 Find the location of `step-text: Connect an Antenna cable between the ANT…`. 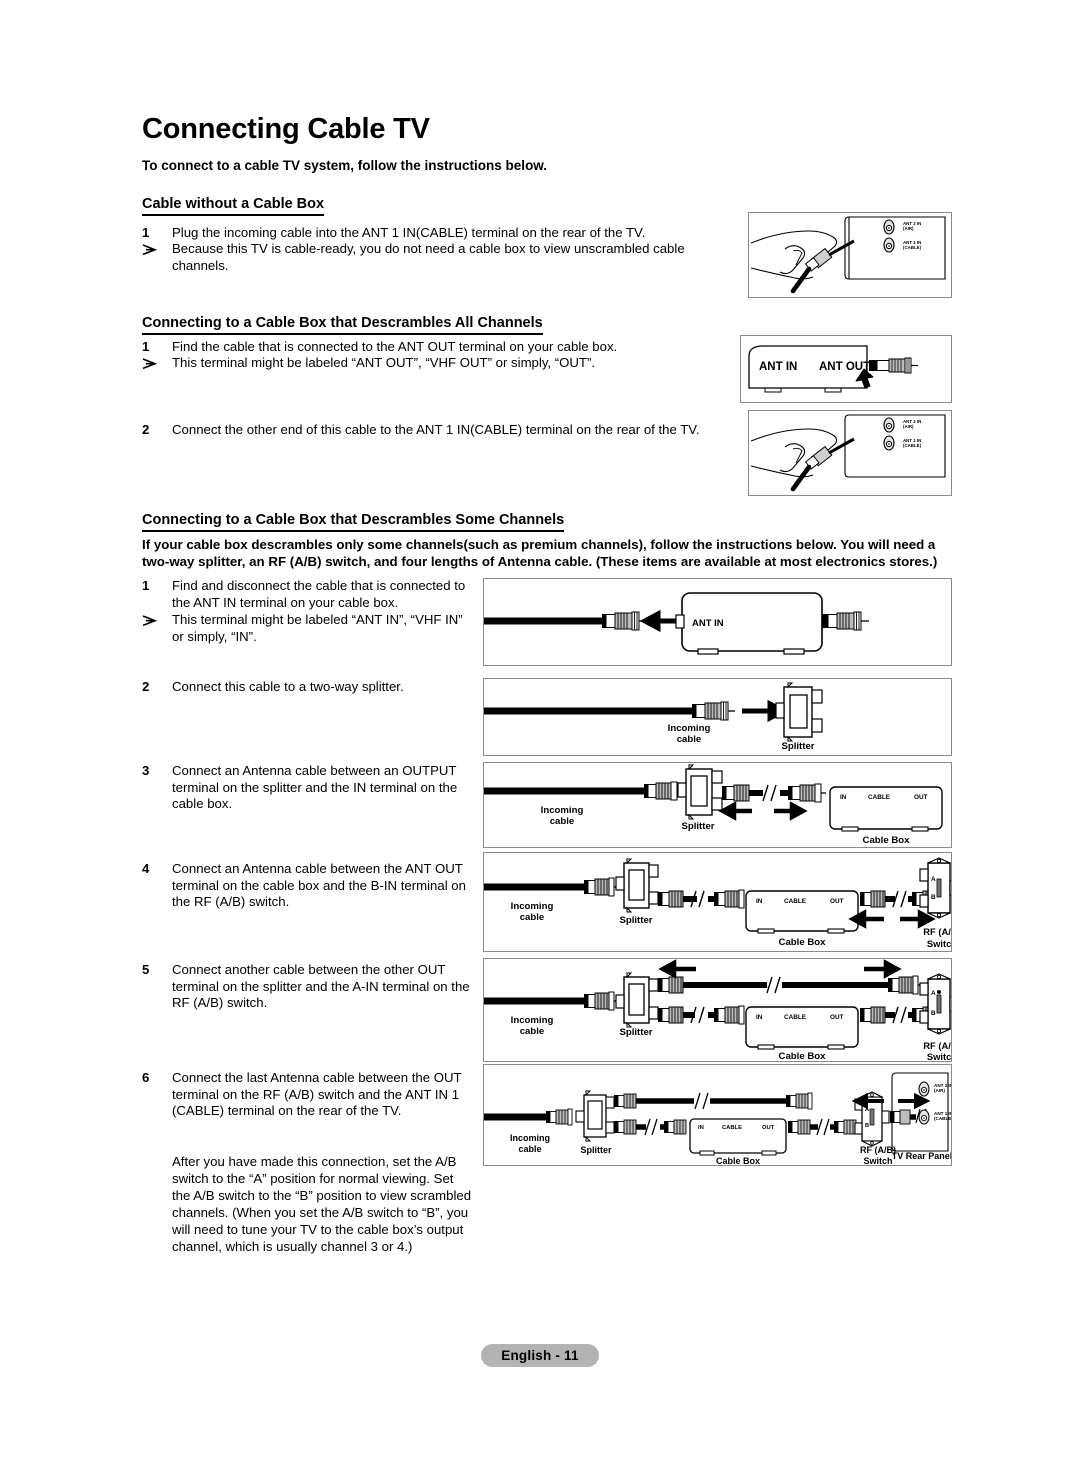

step-text: Connect an Antenna cable between the ANT… is located at coordinates (319, 885).